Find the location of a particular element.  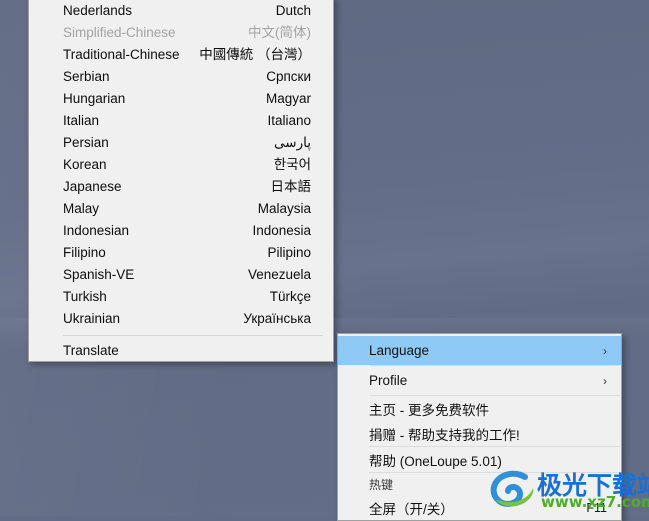

menu-item-help: 帮助 (OneLoupe 5.01) is located at coordinates (479, 459).